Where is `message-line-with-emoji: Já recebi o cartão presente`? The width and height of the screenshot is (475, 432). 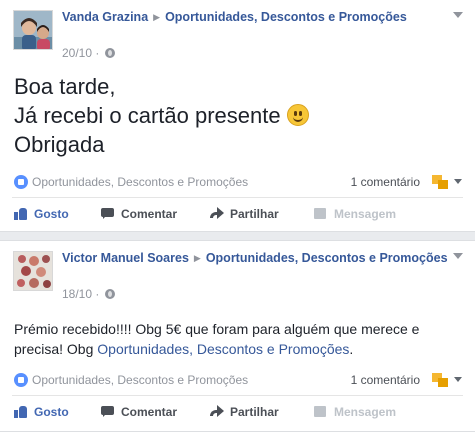 message-line-with-emoji: Já recebi o cartão presente is located at coordinates (161, 115).